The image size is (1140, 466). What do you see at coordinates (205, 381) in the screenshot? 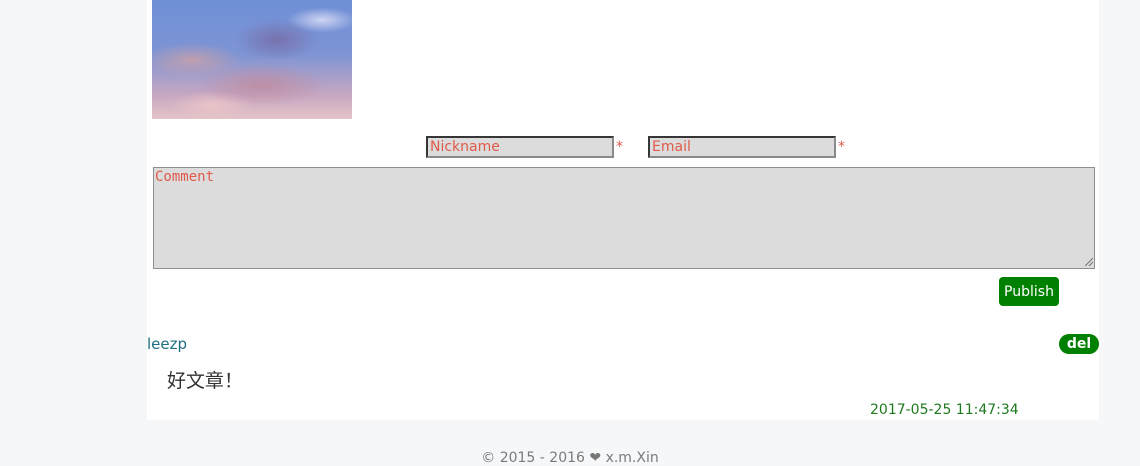
I see `comment-body: 好文章！` at bounding box center [205, 381].